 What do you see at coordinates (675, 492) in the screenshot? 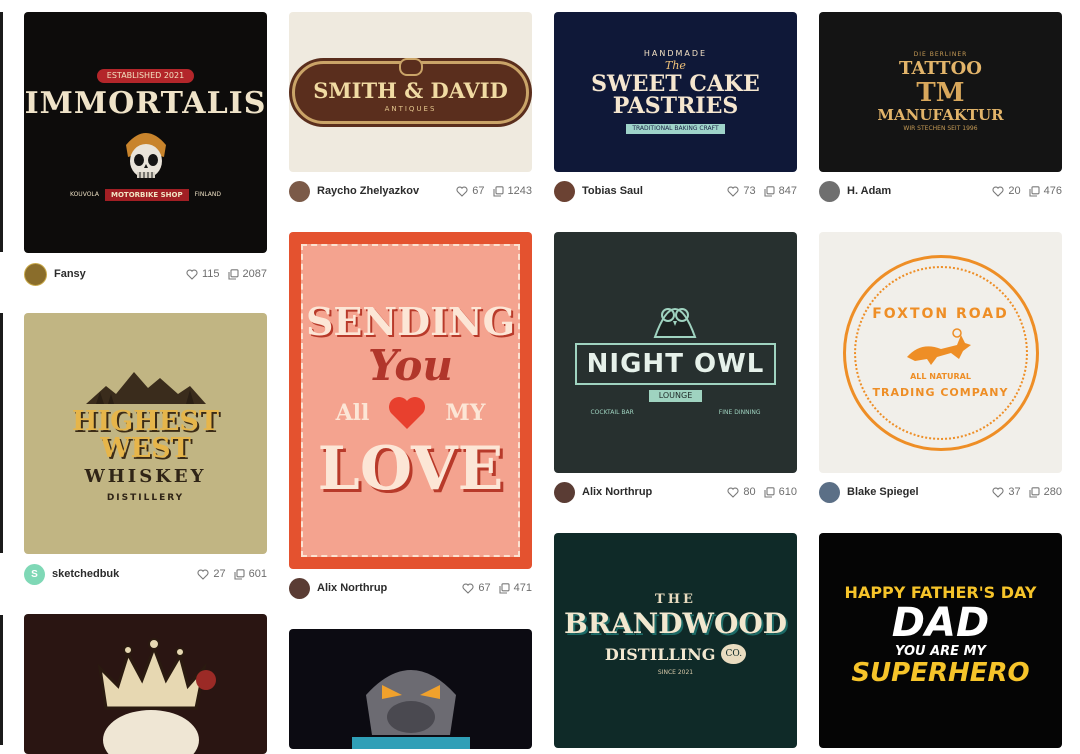
I see `shot-meta: Alix Northrup 80 610` at bounding box center [675, 492].